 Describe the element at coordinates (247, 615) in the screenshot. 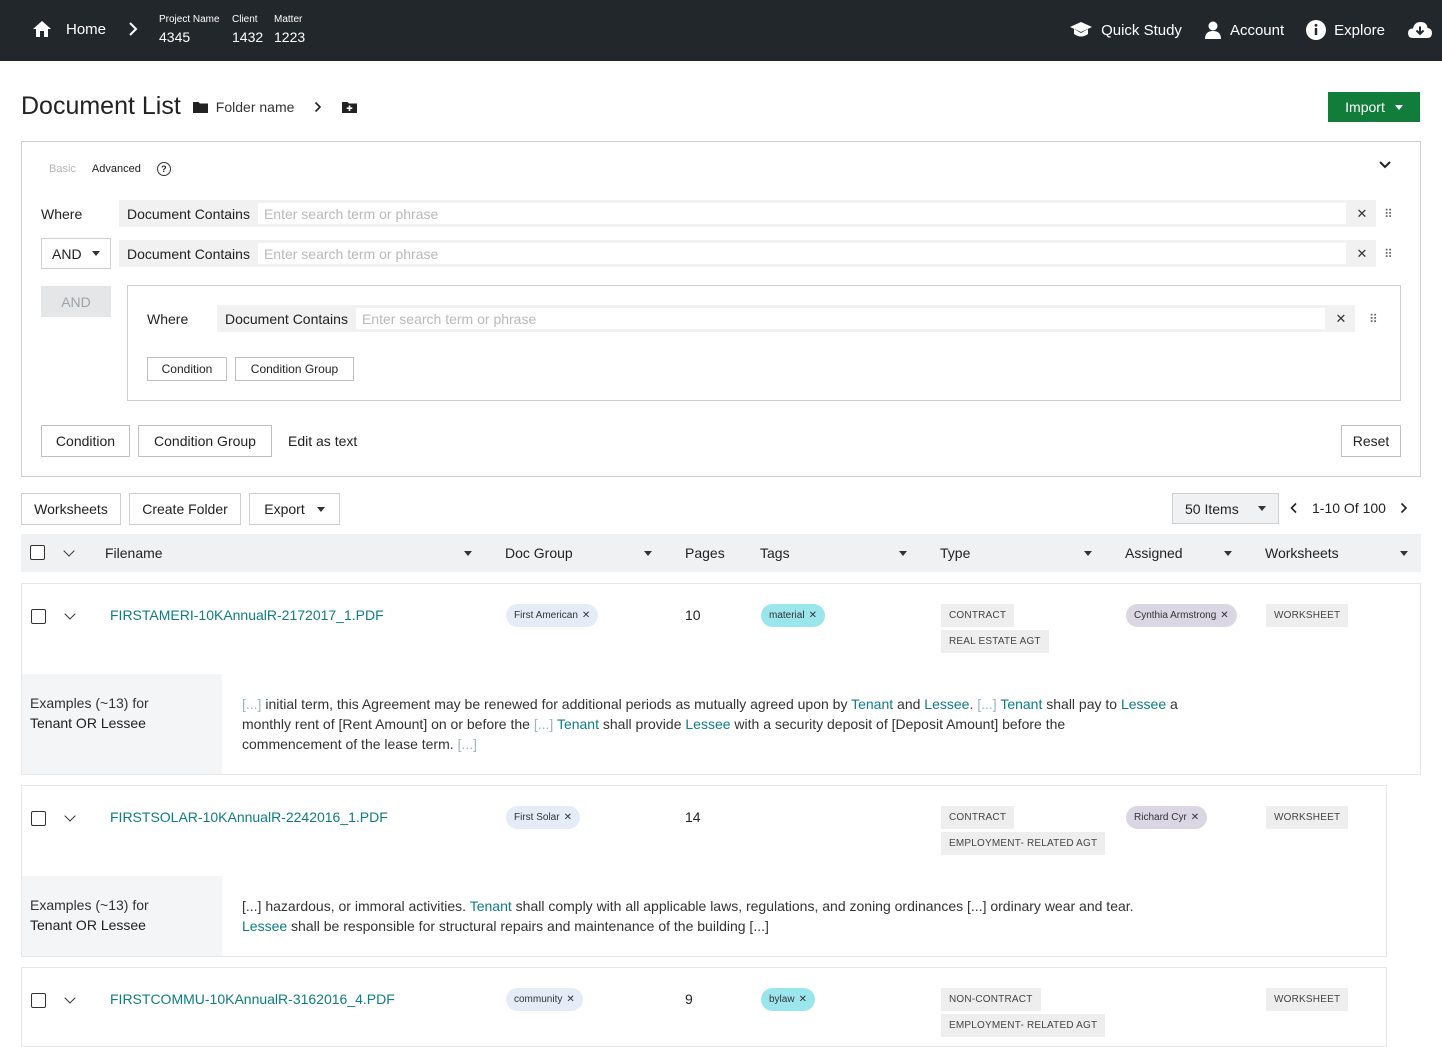

I see `document-link: FIRSTAMERI-10KAnnualR-2172017_1.PDF` at that location.